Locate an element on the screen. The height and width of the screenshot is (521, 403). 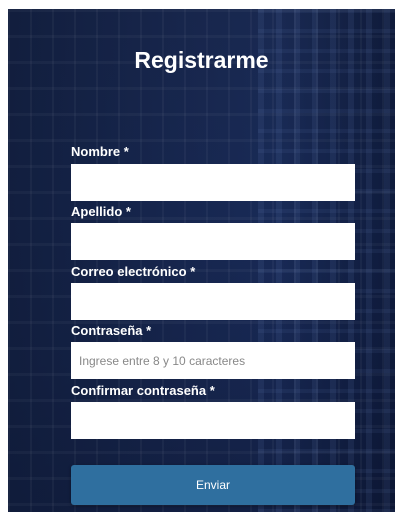
password-label: Contraseña * is located at coordinates (111, 330).